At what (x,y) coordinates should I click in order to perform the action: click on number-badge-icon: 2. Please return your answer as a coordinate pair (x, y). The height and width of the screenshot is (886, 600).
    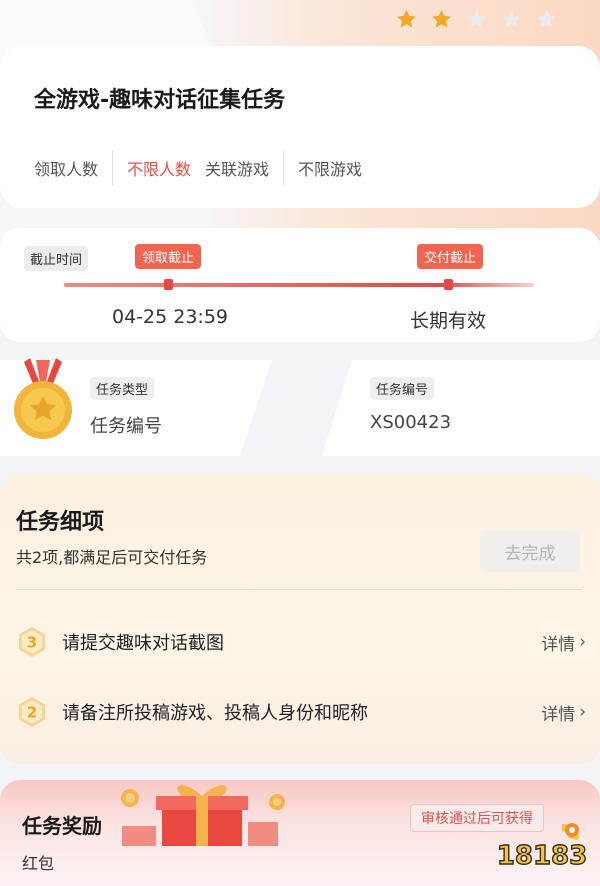
    Looking at the image, I should click on (32, 712).